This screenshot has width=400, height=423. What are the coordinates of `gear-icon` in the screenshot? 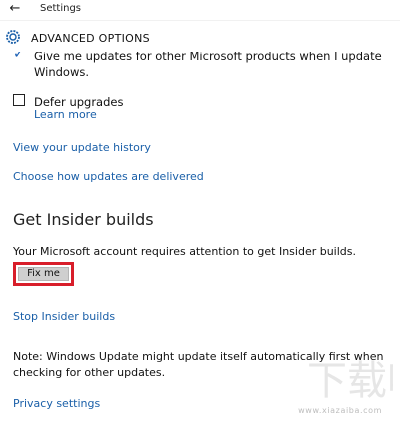 It's located at (13, 37).